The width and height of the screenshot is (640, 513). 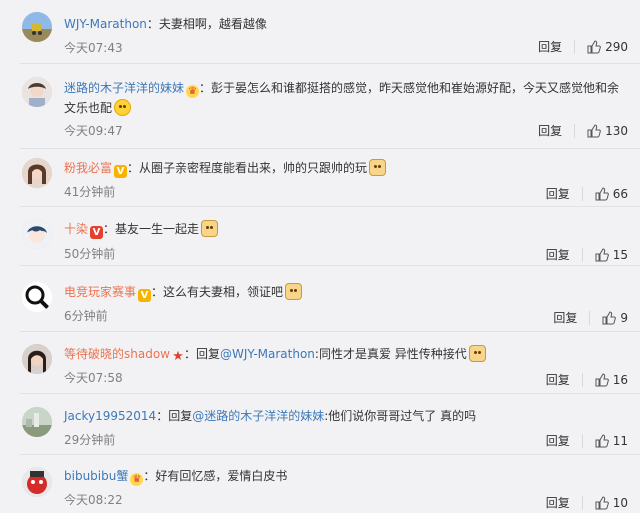 What do you see at coordinates (583, 46) in the screenshot?
I see `comment-actions: 回复 290` at bounding box center [583, 46].